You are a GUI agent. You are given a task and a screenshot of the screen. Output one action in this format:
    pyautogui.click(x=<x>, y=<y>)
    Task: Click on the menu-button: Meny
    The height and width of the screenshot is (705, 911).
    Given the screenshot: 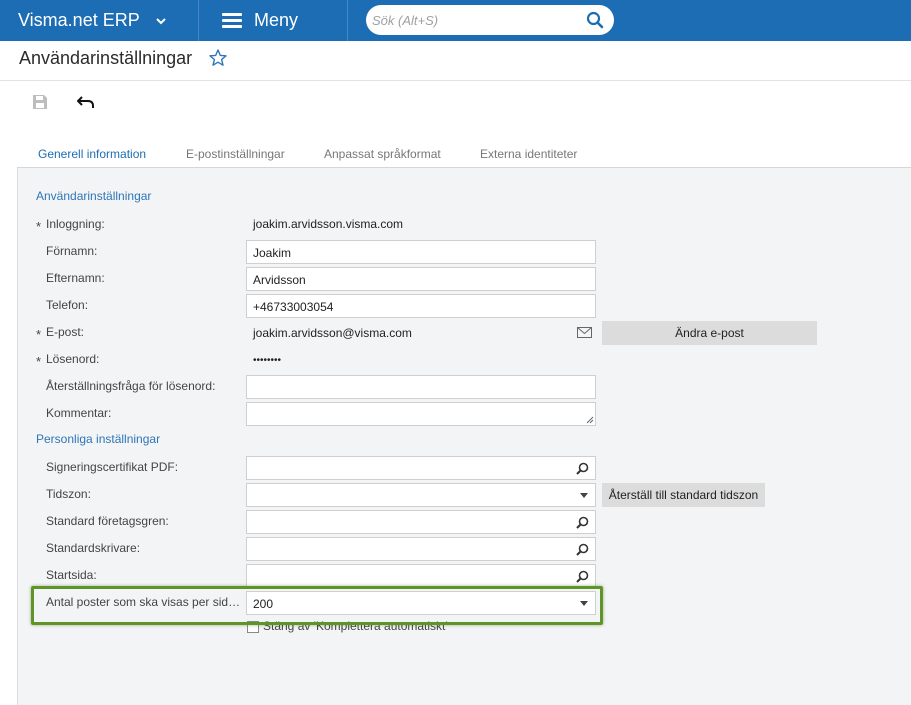 What is the action you would take?
    pyautogui.click(x=274, y=20)
    